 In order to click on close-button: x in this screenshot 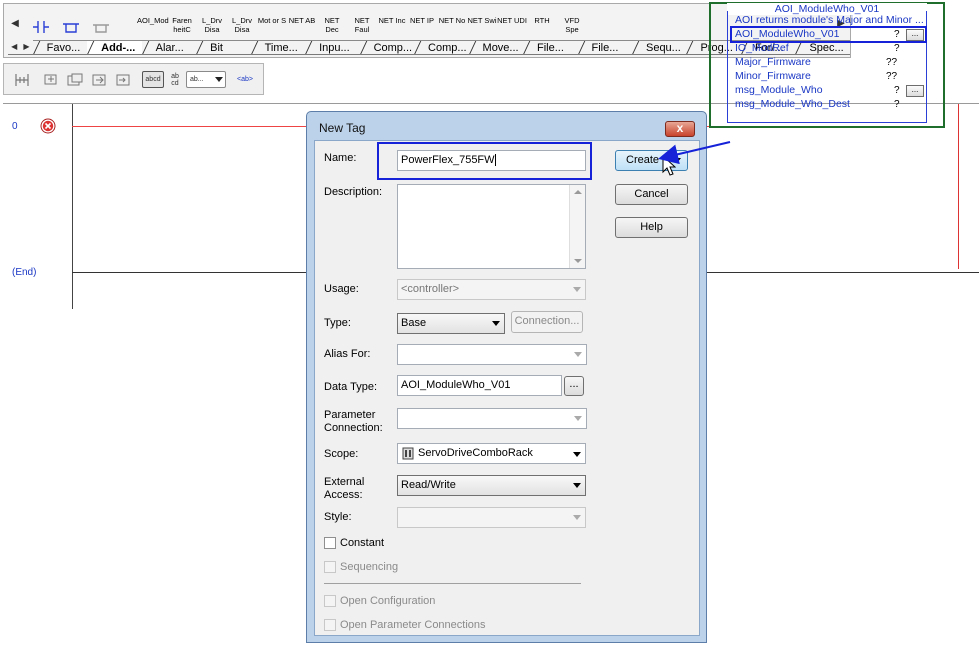, I will do `click(680, 129)`.